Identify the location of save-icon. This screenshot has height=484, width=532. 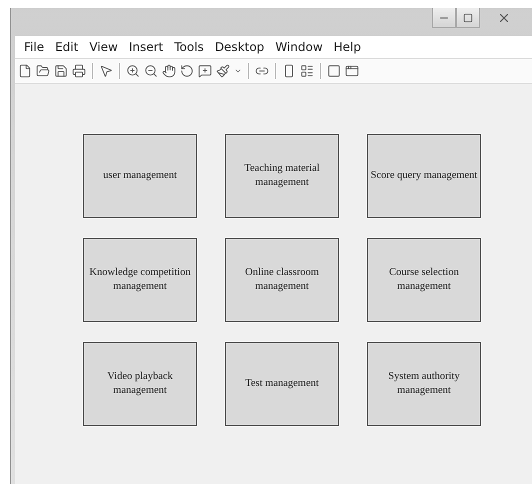
(61, 71).